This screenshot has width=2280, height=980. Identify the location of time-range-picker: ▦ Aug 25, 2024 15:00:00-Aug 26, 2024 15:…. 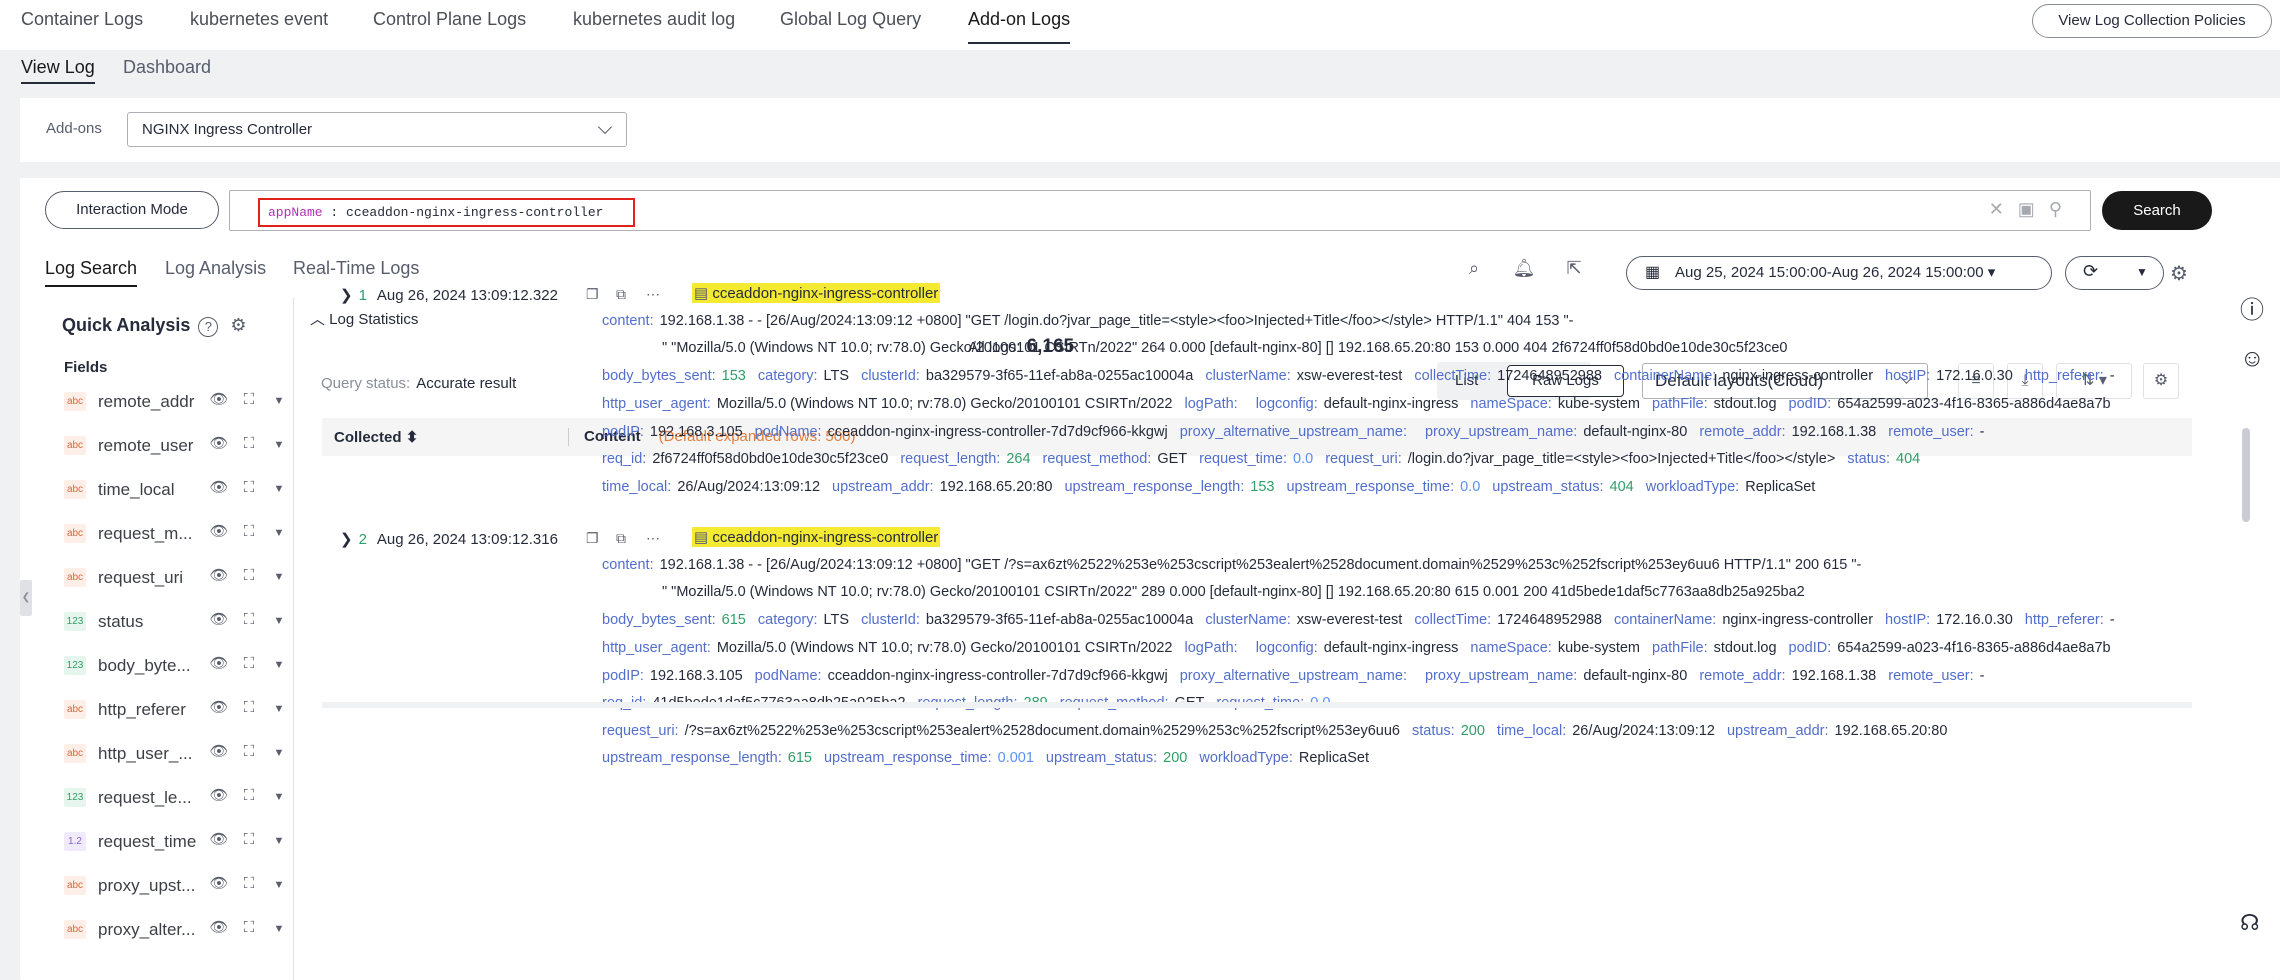
(1839, 273).